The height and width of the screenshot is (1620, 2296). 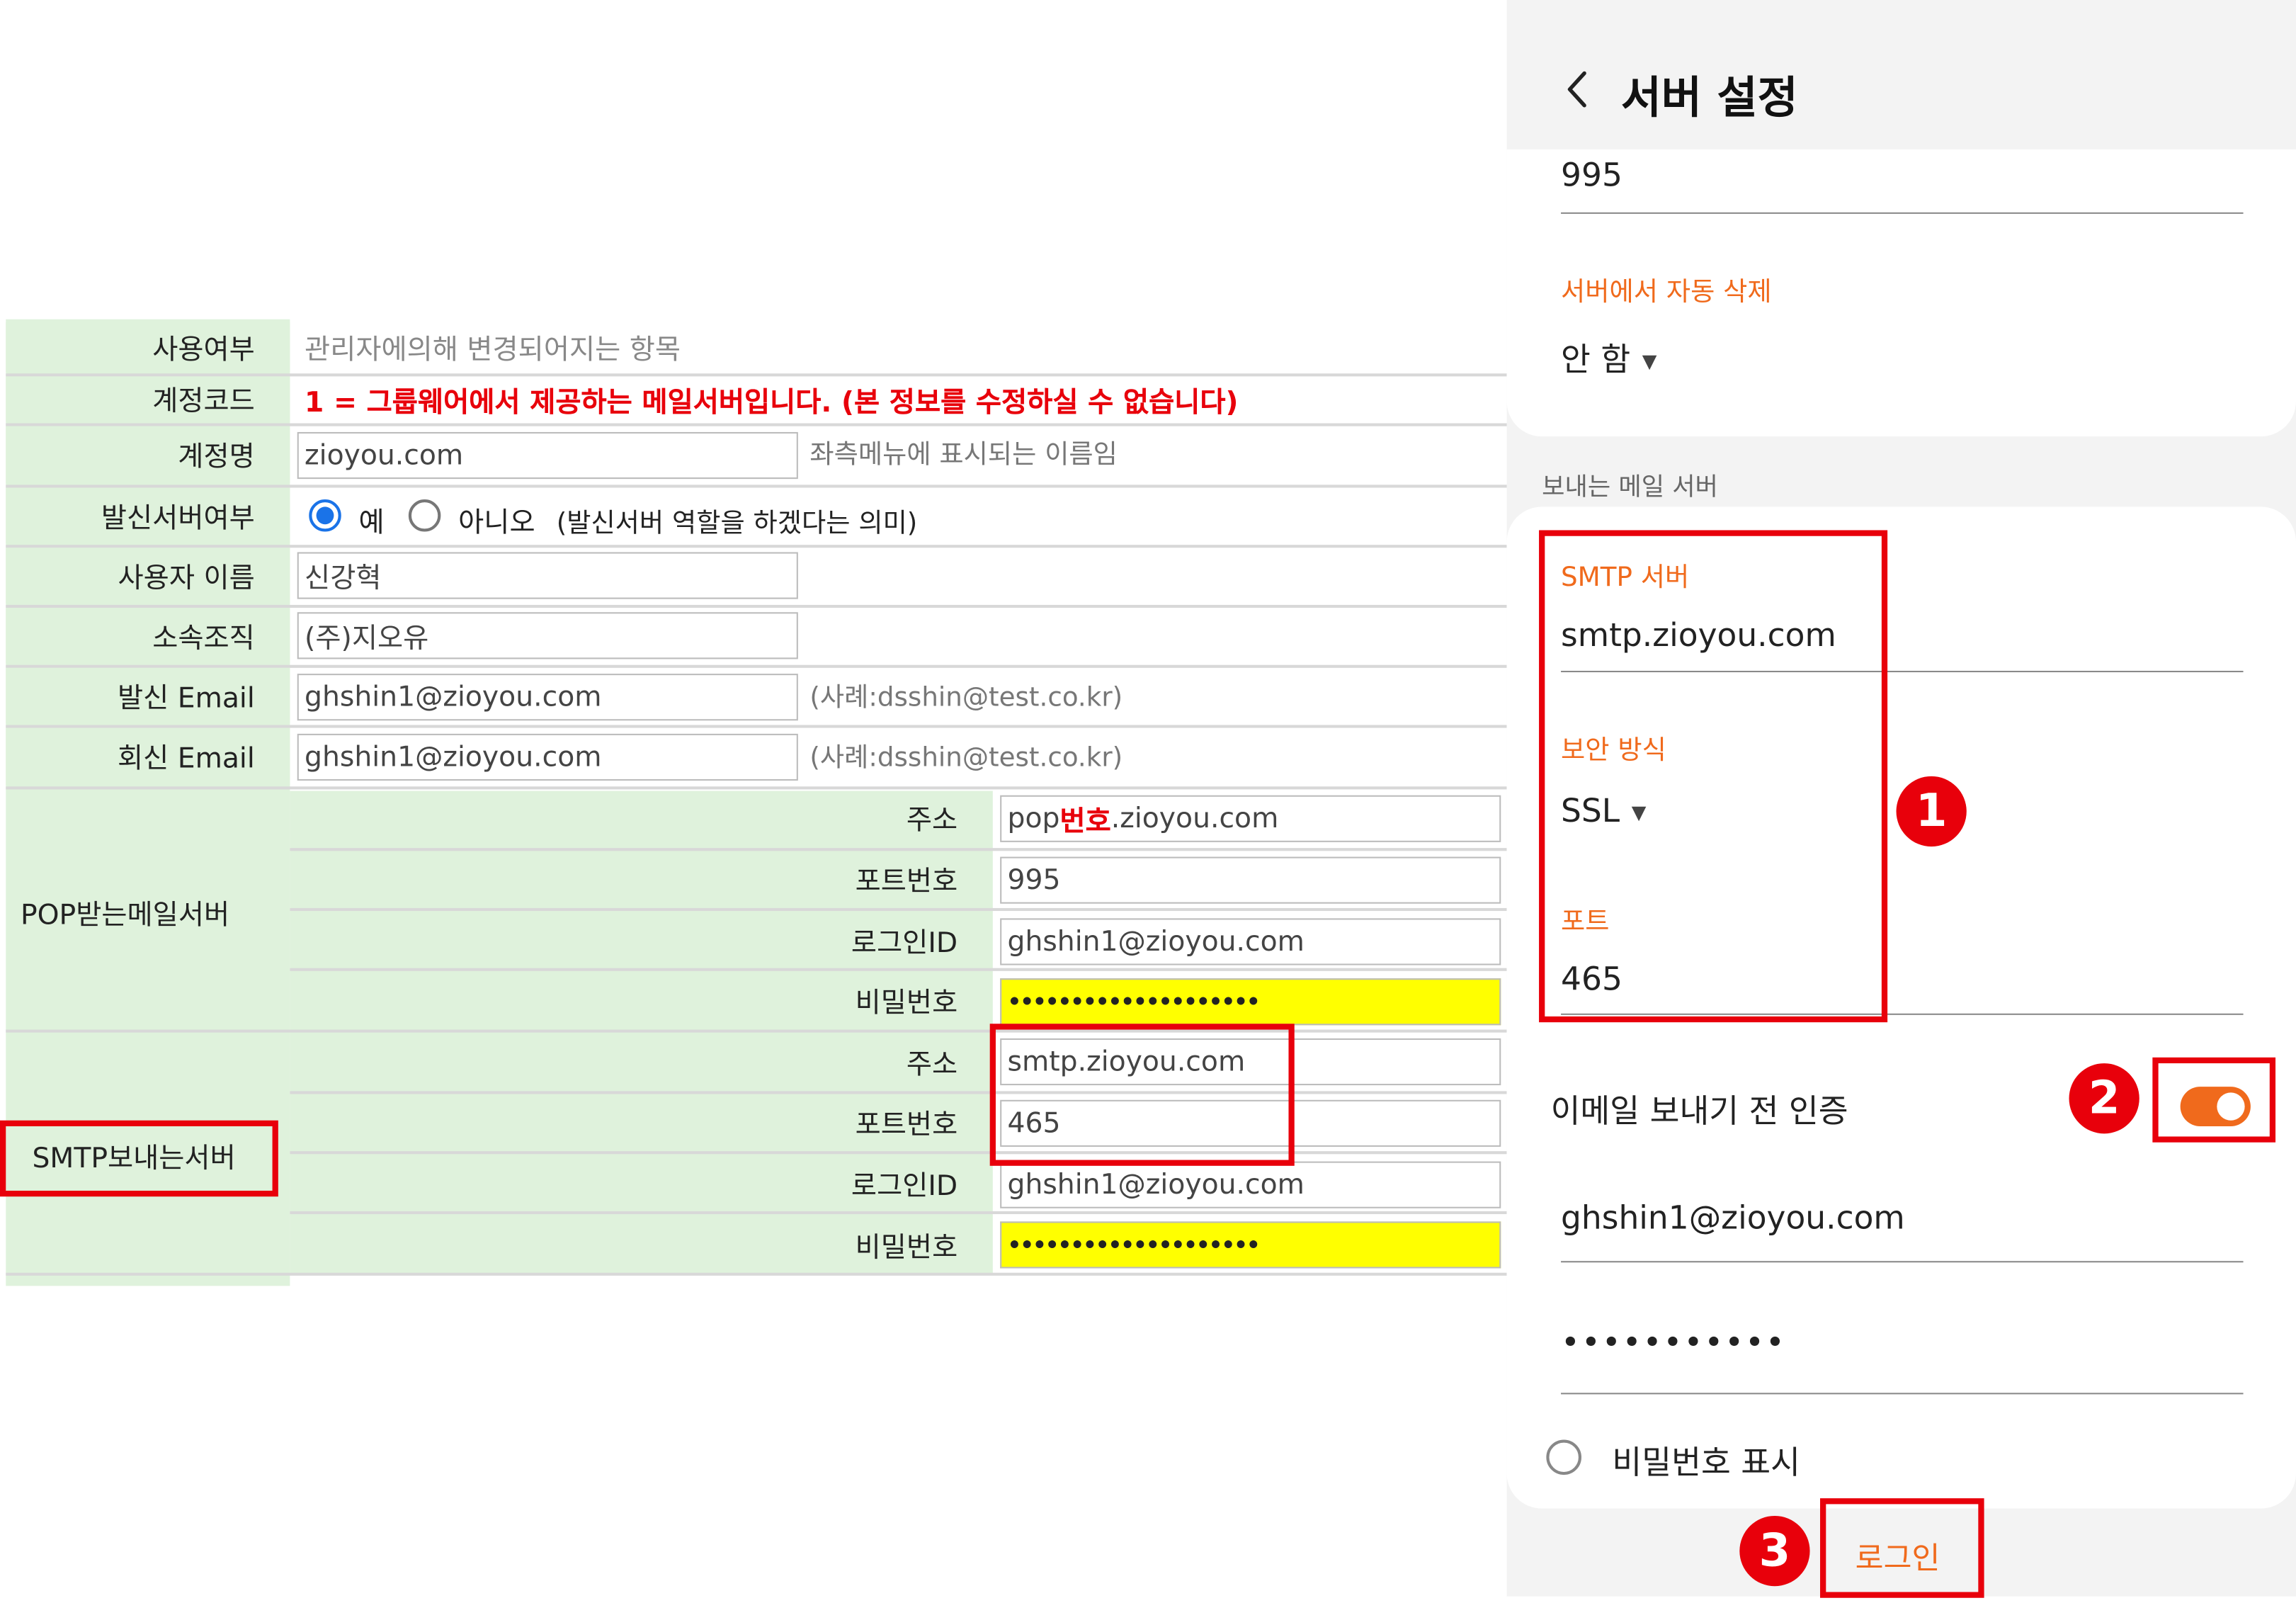 What do you see at coordinates (906, 1247) in the screenshot?
I see `smtp-password-label: 비밀번호` at bounding box center [906, 1247].